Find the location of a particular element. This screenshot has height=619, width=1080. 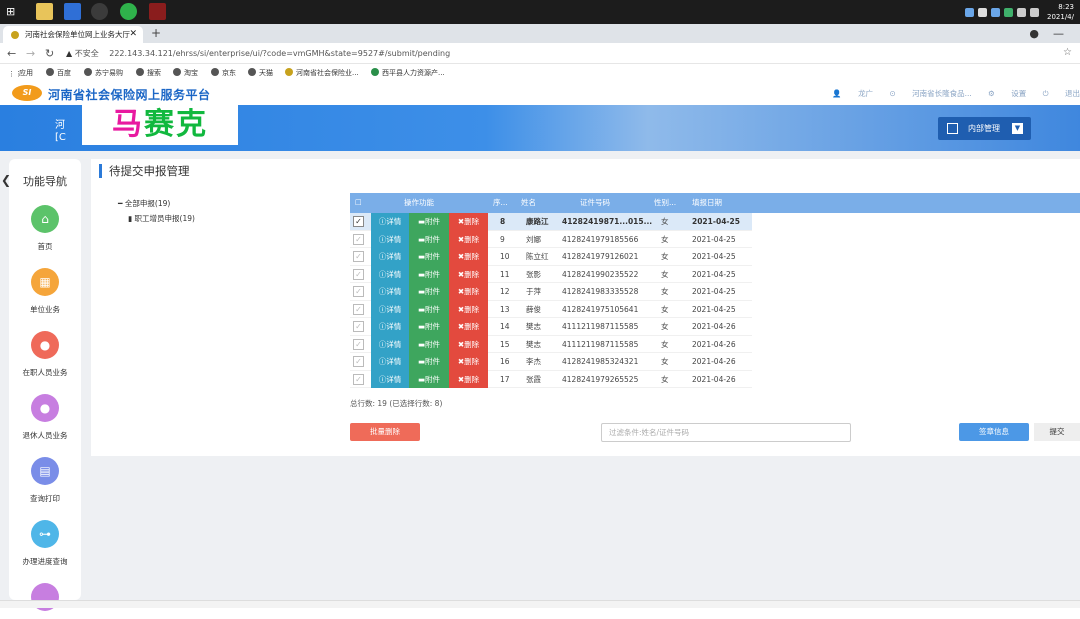

bookmark-item: 淘宝 is located at coordinates (185, 73).